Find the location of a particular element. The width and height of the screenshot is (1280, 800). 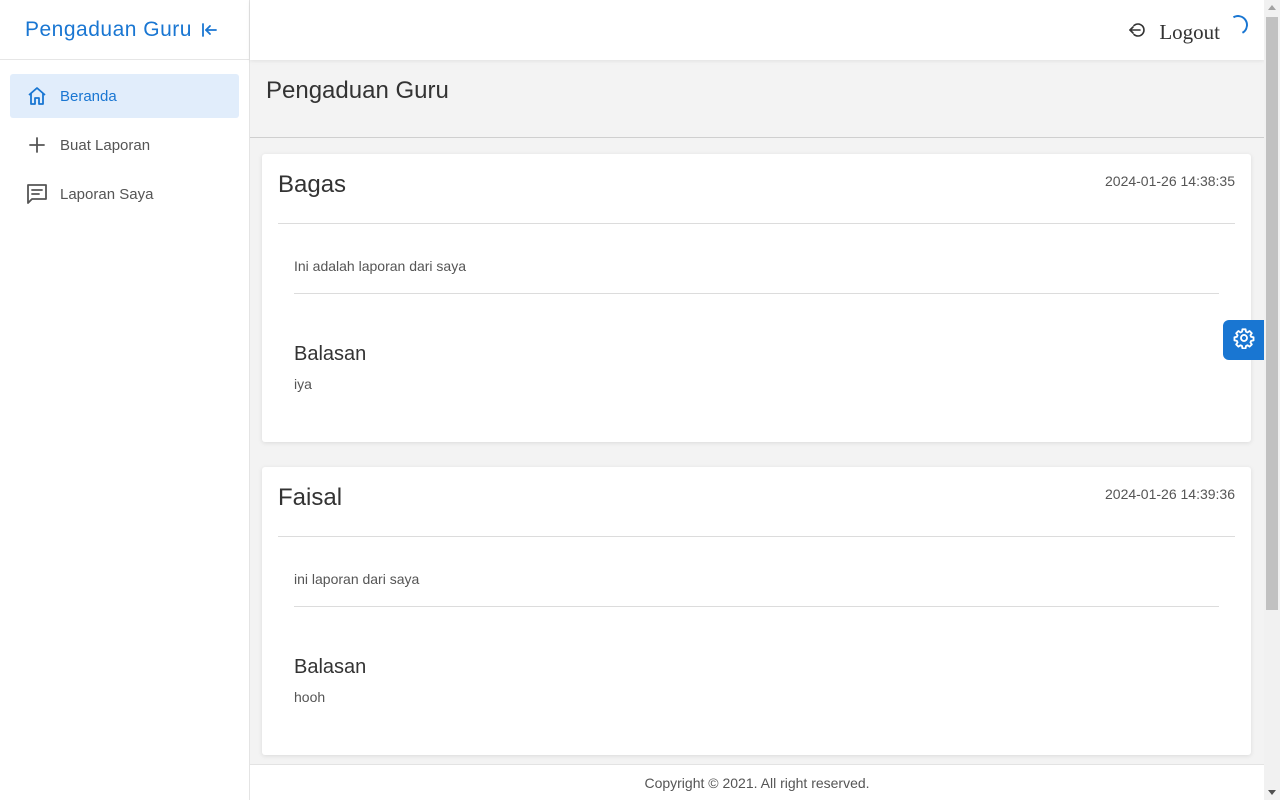

page-scrollbar is located at coordinates (1272, 400).